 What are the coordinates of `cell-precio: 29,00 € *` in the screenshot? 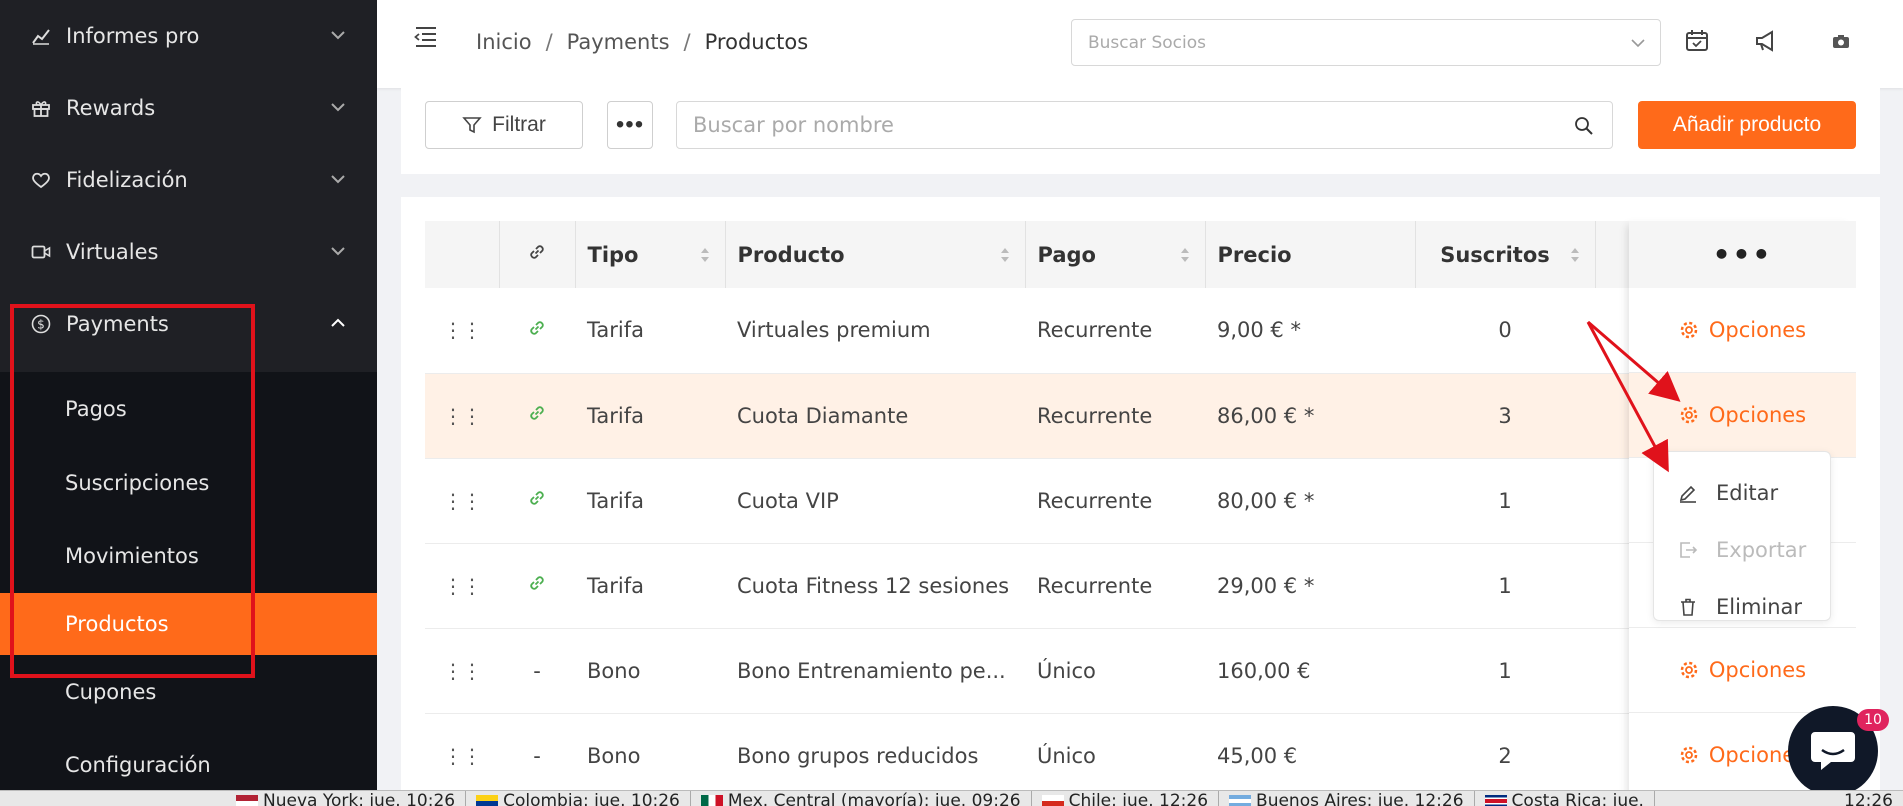 It's located at (1266, 585).